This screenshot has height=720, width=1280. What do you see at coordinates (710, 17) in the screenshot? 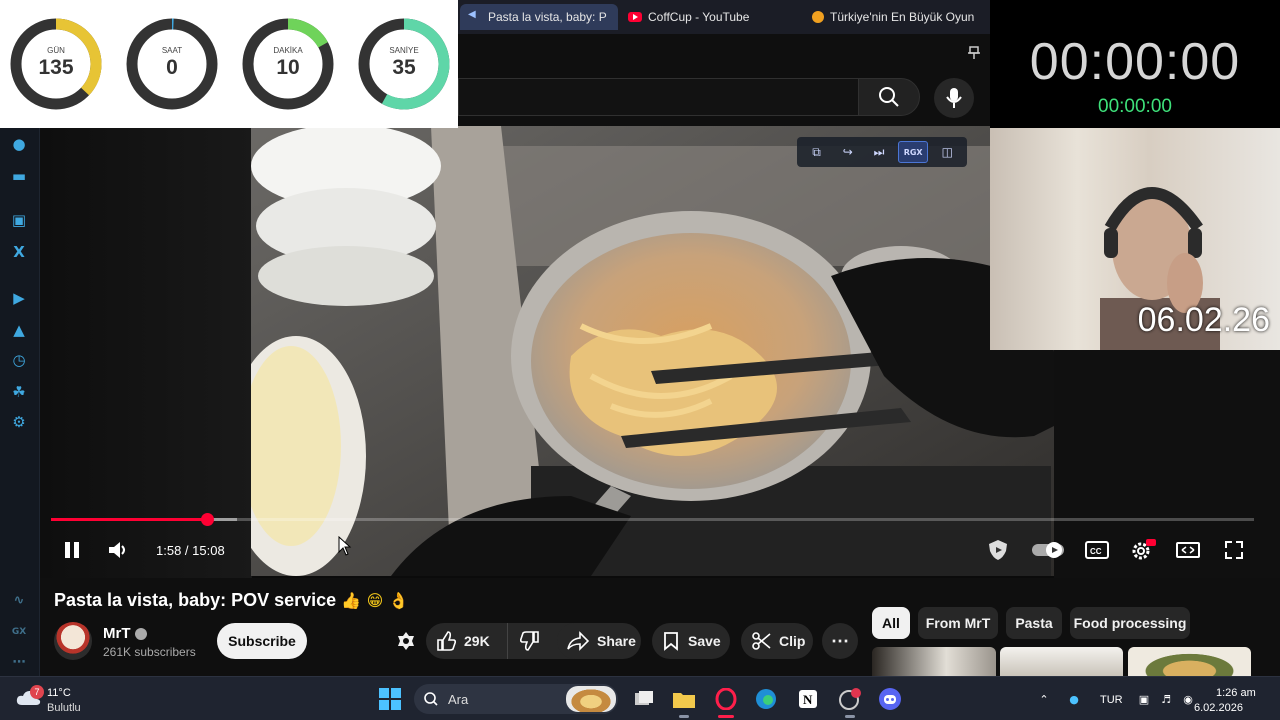
I see `tab-coffcup: CoffCup - YouTube` at bounding box center [710, 17].